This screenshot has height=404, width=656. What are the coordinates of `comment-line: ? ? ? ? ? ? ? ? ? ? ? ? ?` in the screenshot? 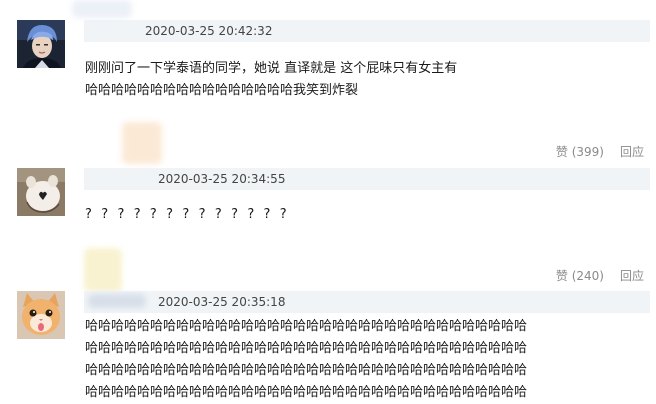 It's located at (187, 214).